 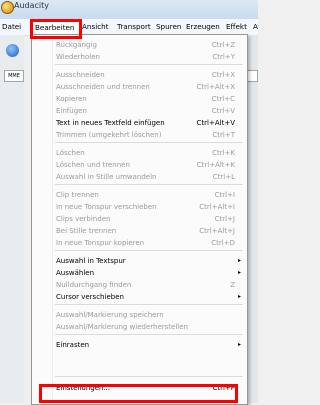 What do you see at coordinates (223, 45) in the screenshot?
I see `menu-item-shortcut: Ctrl+Z` at bounding box center [223, 45].